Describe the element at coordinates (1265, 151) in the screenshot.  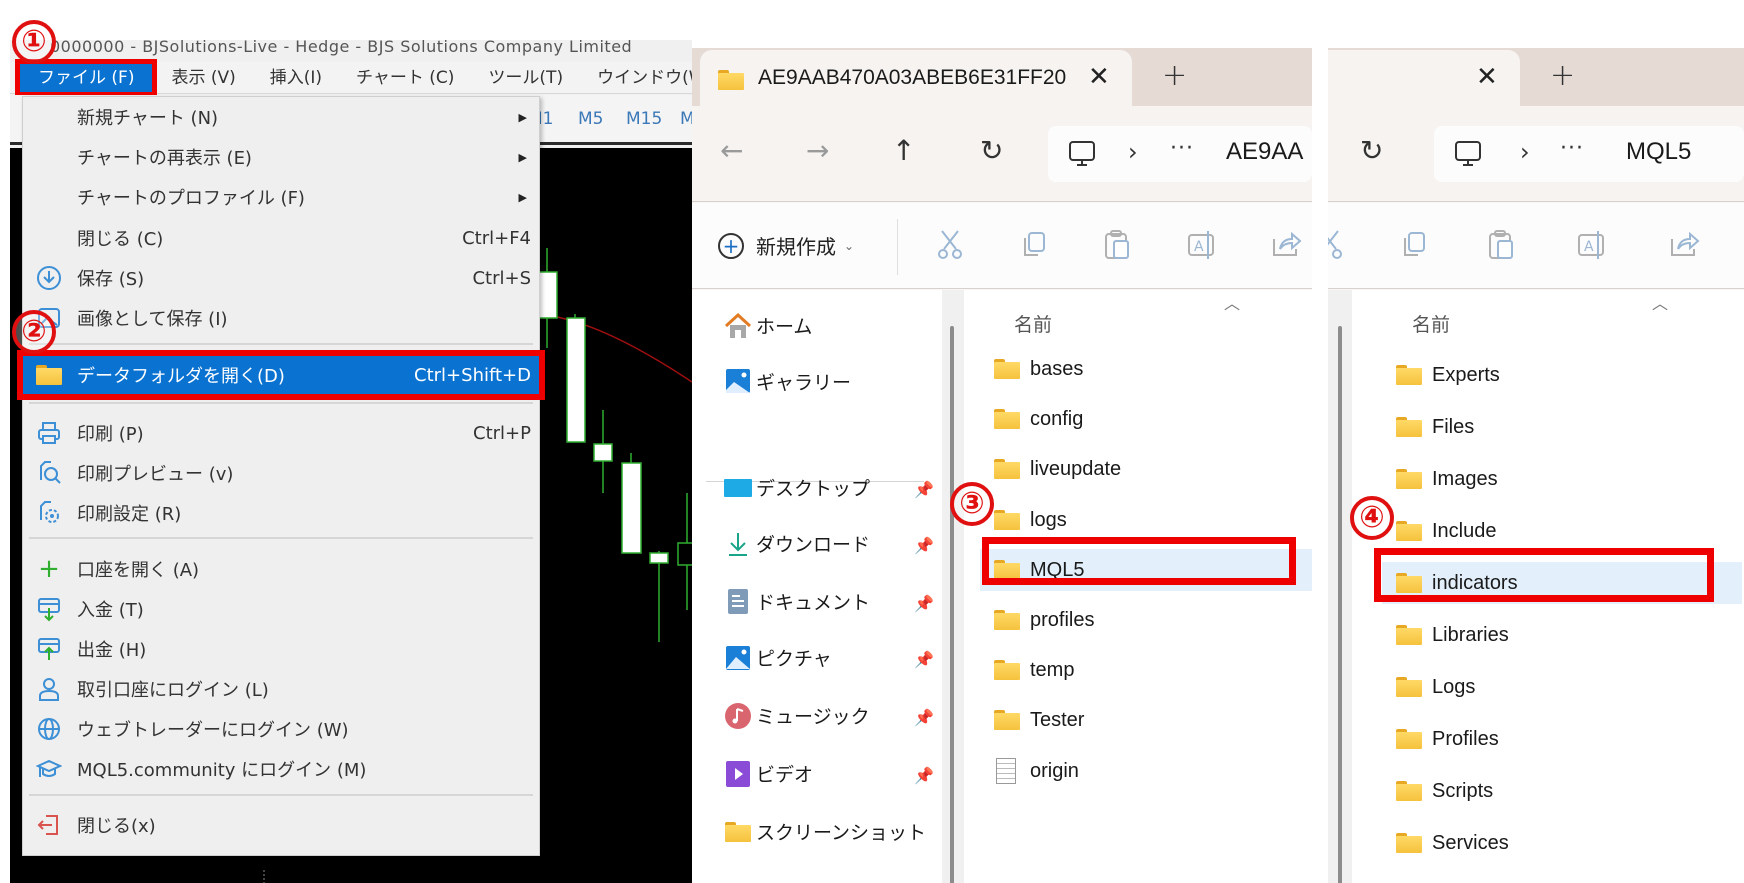
I see `address-path: AE9AA` at that location.